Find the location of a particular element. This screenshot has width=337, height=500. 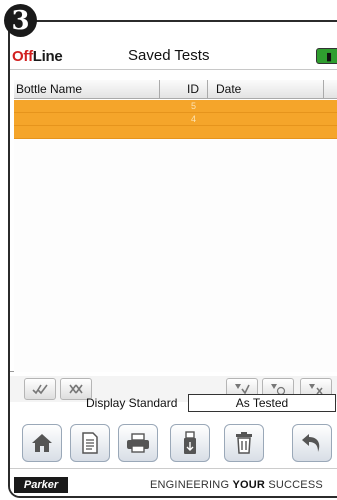

battery-icon: ▮ is located at coordinates (326, 56).